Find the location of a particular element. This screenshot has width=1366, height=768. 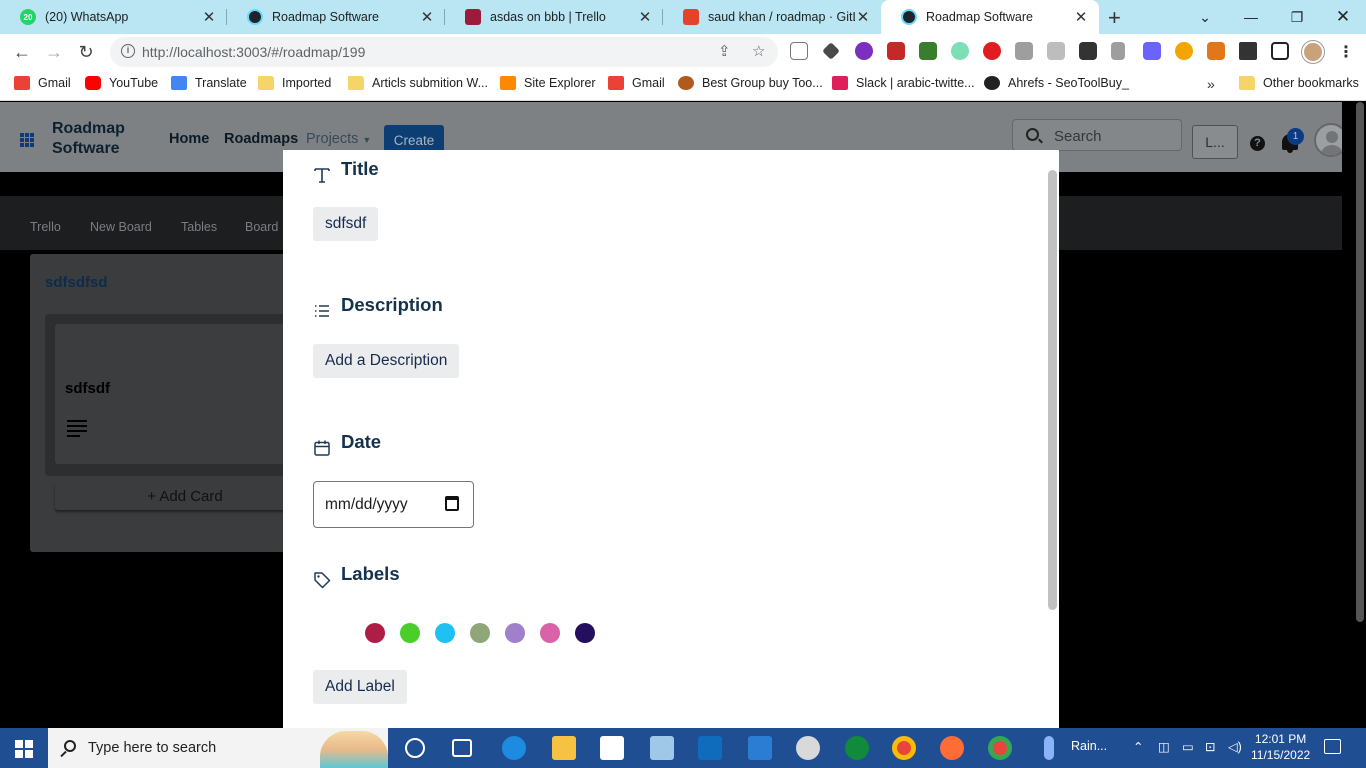

forward-icon: → is located at coordinates (54, 52).